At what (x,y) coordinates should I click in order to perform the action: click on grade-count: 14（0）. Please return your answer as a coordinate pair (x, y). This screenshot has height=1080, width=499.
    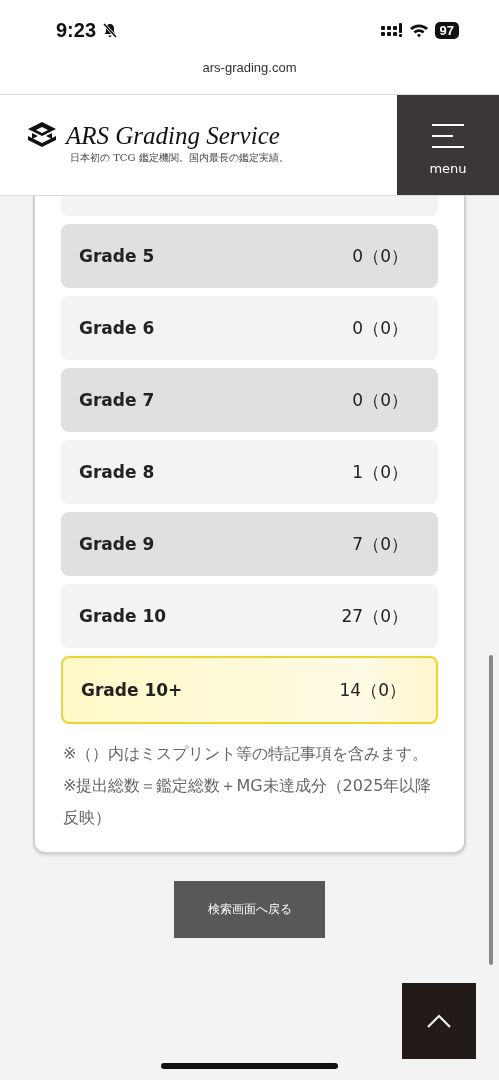
    Looking at the image, I should click on (372, 690).